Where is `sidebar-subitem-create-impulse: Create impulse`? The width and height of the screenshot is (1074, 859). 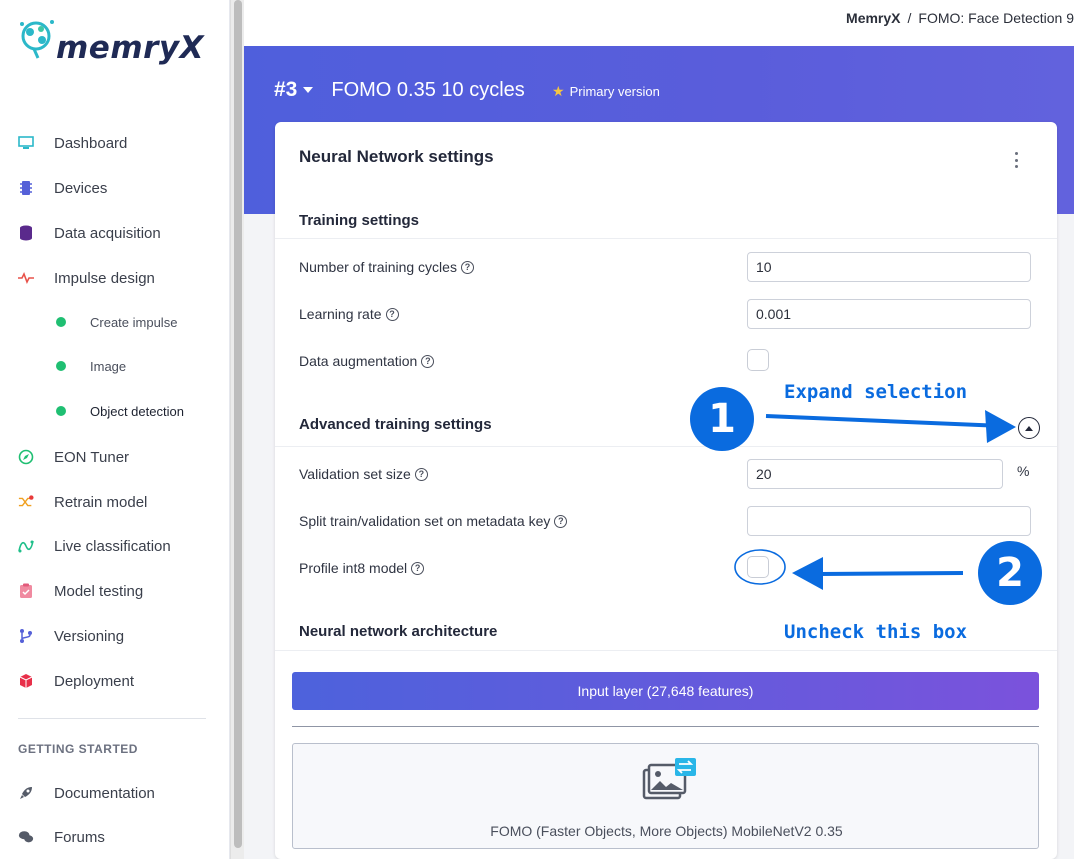
sidebar-subitem-create-impulse: Create impulse is located at coordinates (115, 322).